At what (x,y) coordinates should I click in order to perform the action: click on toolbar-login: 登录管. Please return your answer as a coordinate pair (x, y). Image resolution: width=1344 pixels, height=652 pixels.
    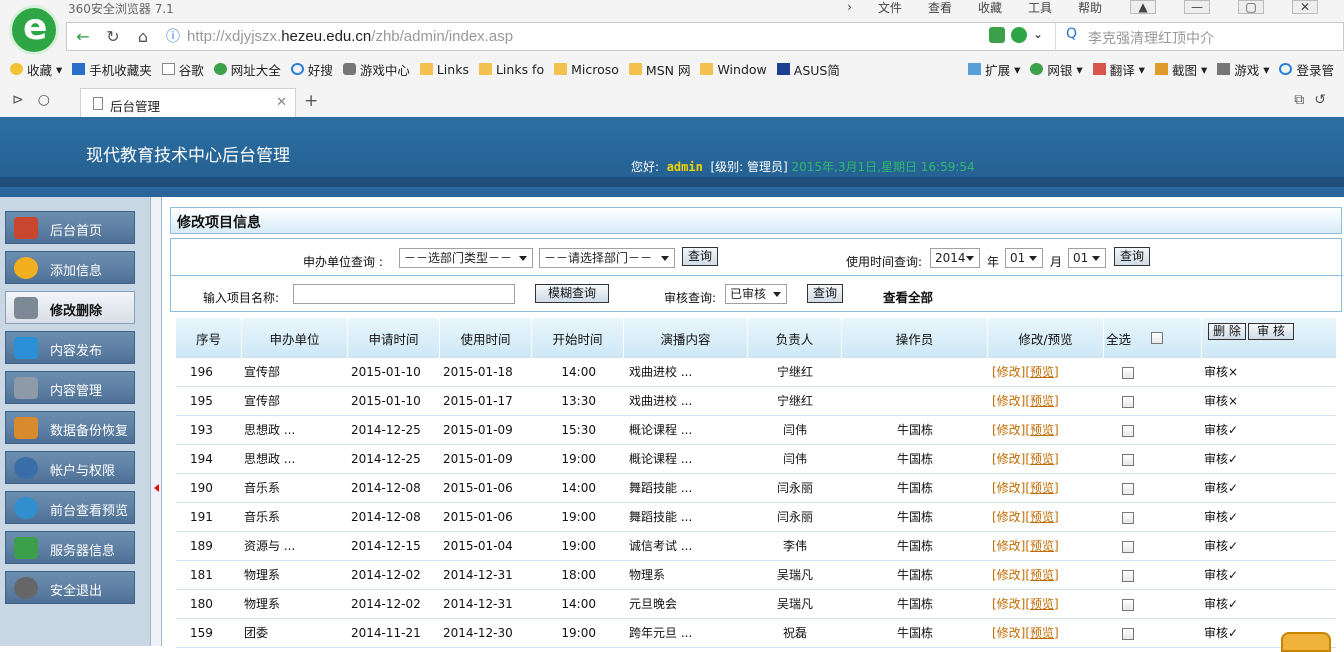
    Looking at the image, I should click on (1306, 69).